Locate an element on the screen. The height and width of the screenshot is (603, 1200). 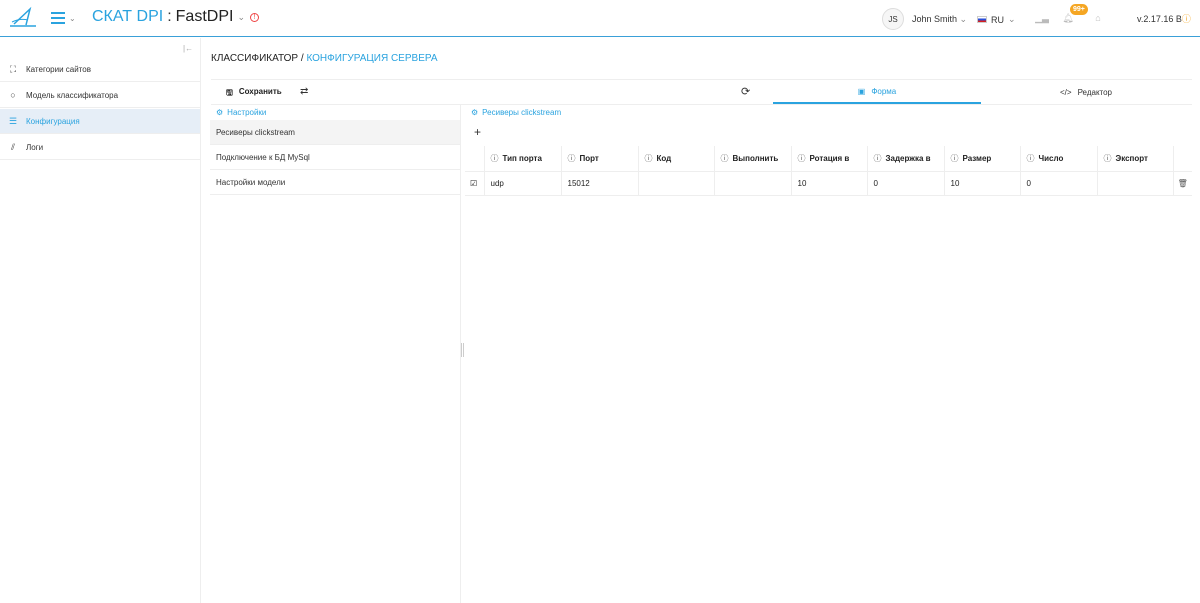
select-column-header is located at coordinates (474, 159).